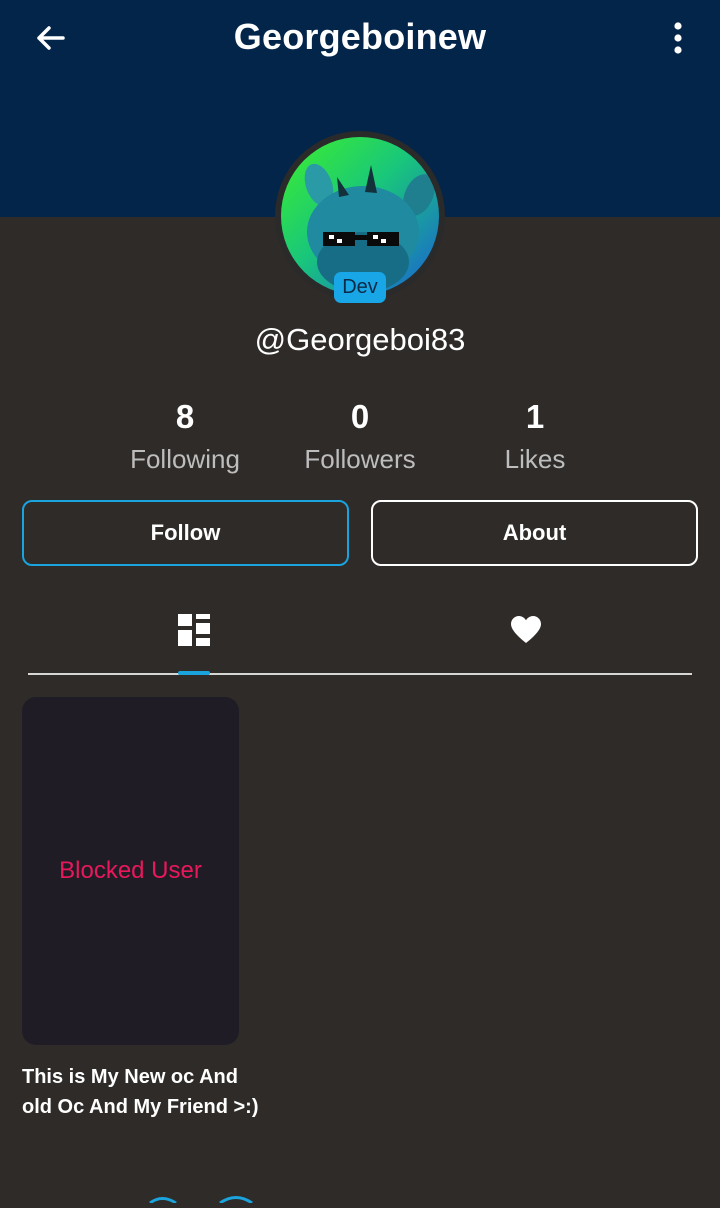  What do you see at coordinates (185, 459) in the screenshot?
I see `stat-label: Following` at bounding box center [185, 459].